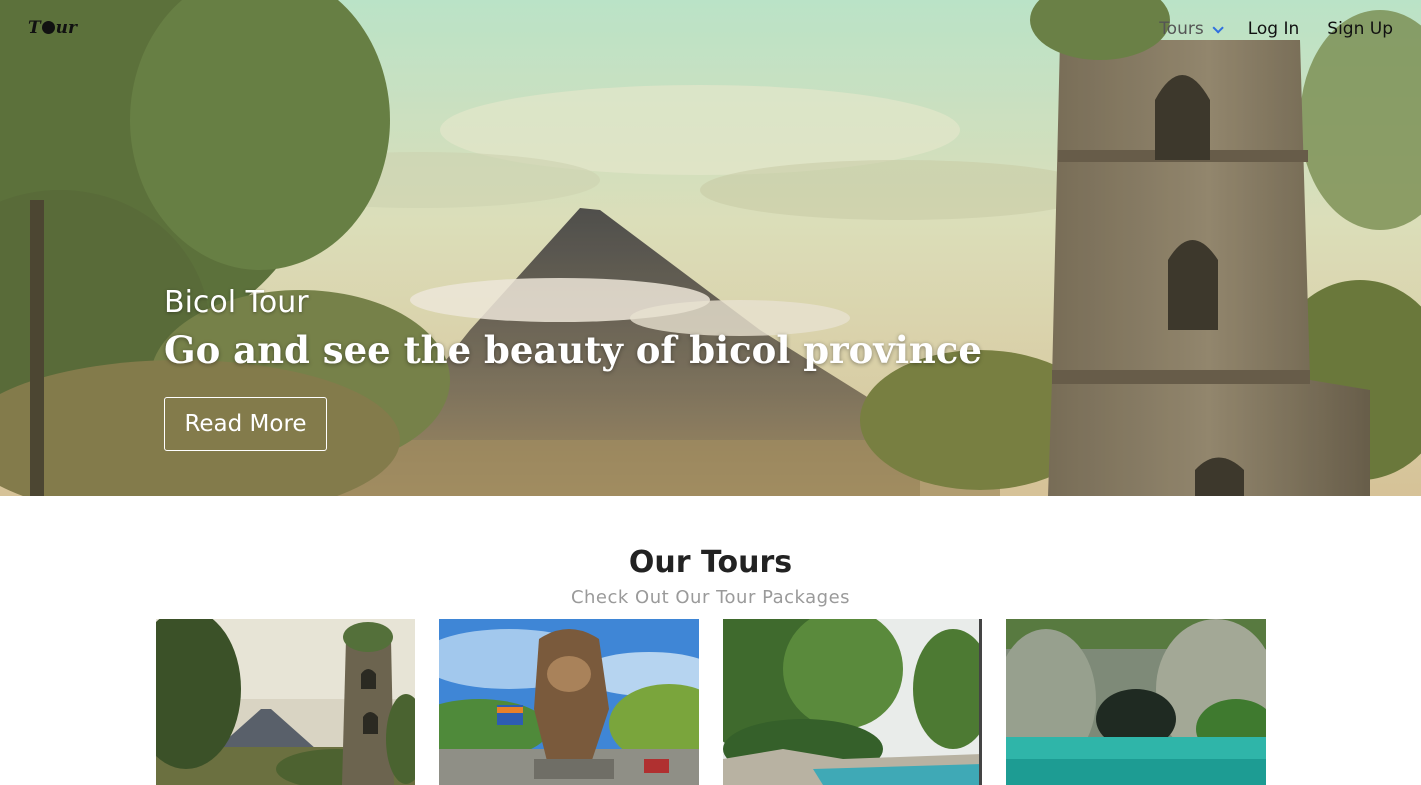 This screenshot has width=1421, height=785. I want to click on nav-tours-dropdown: Tours, so click(1191, 29).